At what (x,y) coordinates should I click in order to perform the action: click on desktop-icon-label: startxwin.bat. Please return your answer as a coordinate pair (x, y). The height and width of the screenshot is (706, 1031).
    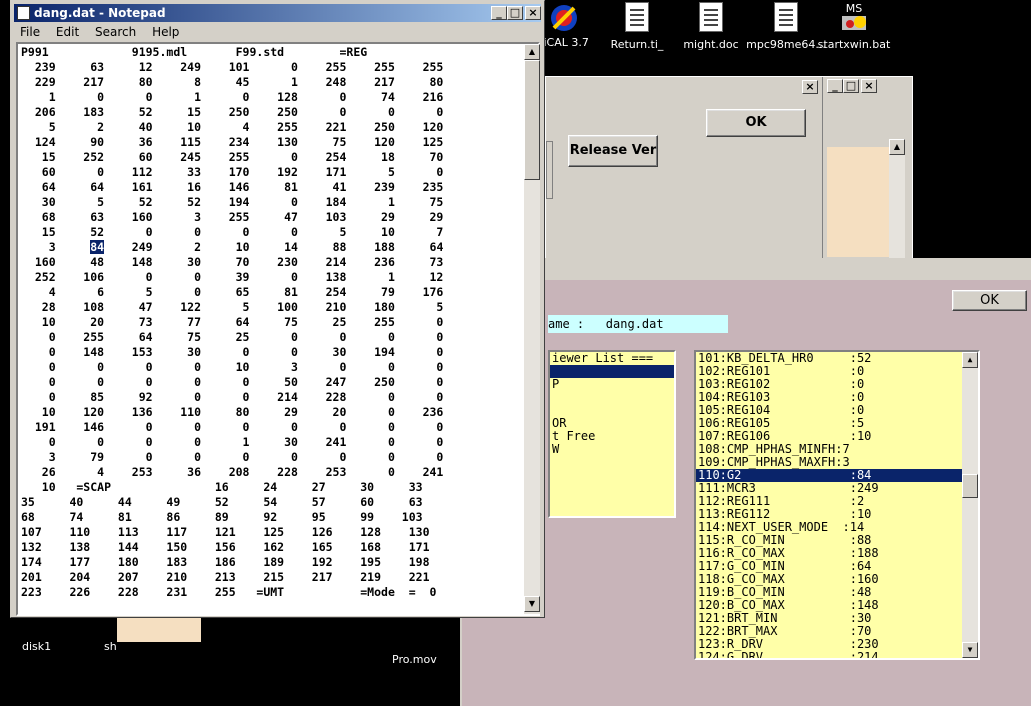
    Looking at the image, I should click on (854, 44).